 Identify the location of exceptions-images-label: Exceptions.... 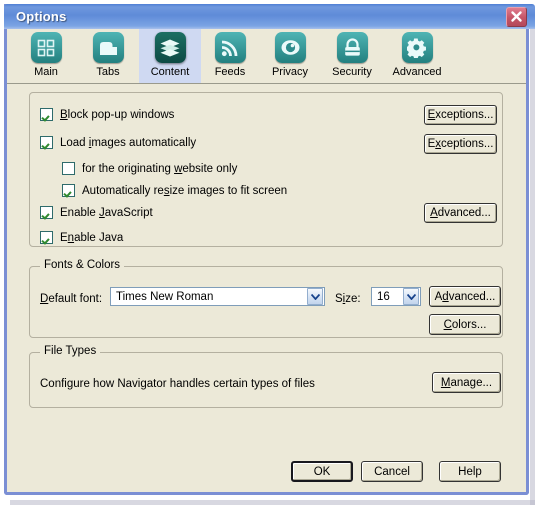
(460, 144).